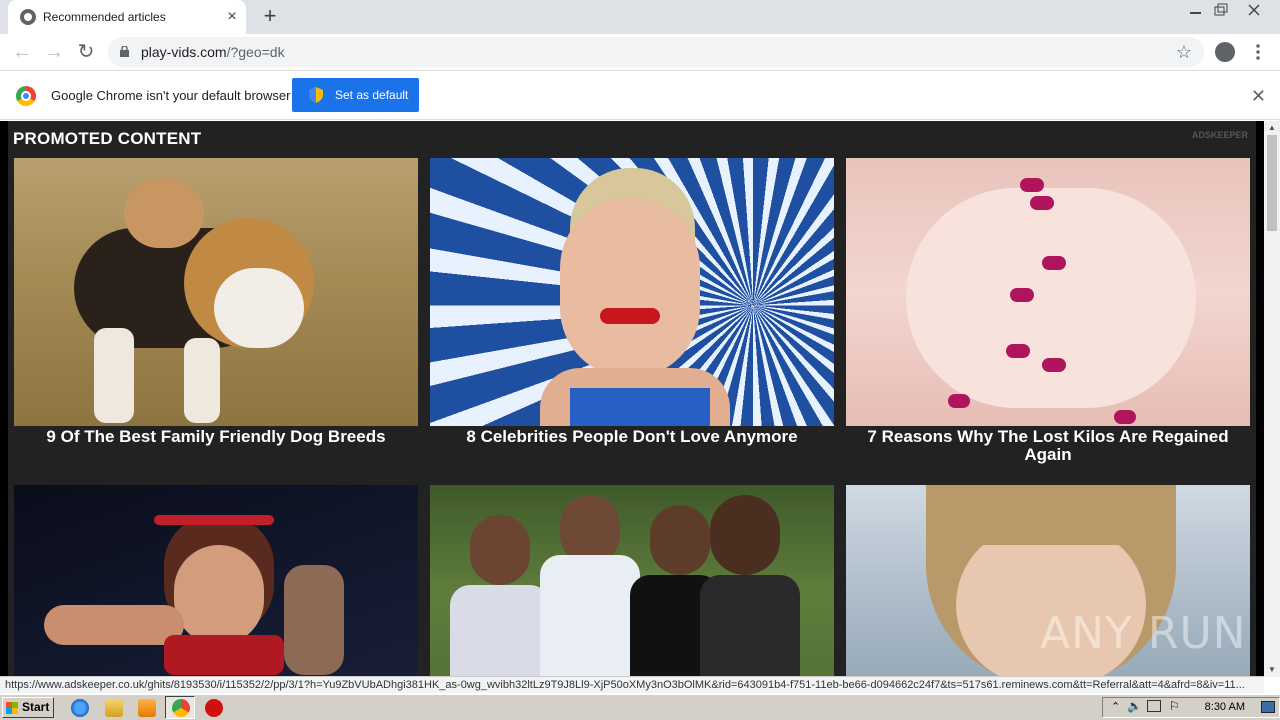  I want to click on tab-strip: Recommended articles × +, so click(640, 17).